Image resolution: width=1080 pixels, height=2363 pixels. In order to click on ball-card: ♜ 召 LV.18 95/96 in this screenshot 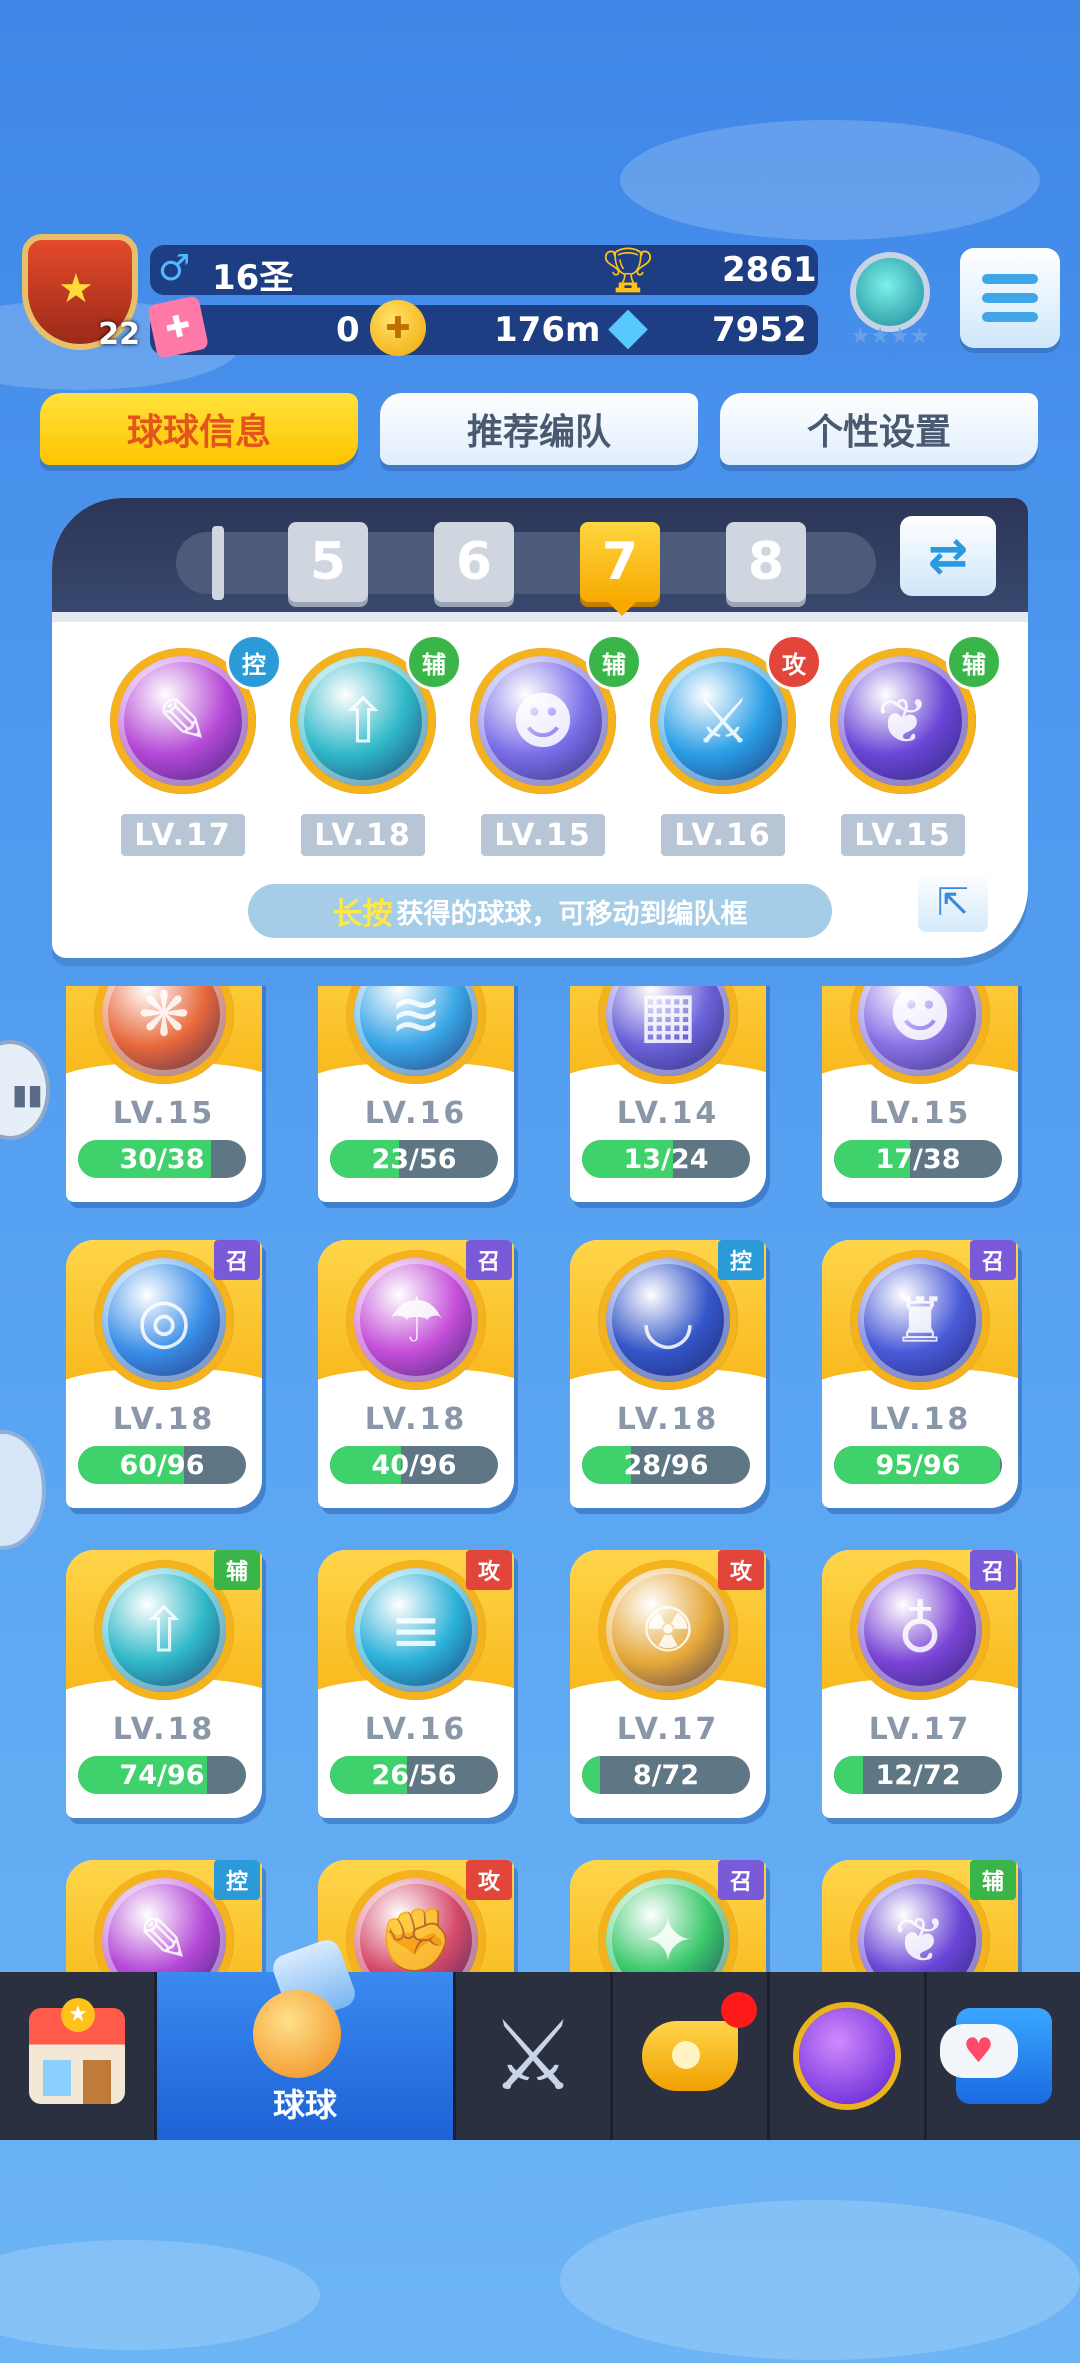, I will do `click(920, 1374)`.